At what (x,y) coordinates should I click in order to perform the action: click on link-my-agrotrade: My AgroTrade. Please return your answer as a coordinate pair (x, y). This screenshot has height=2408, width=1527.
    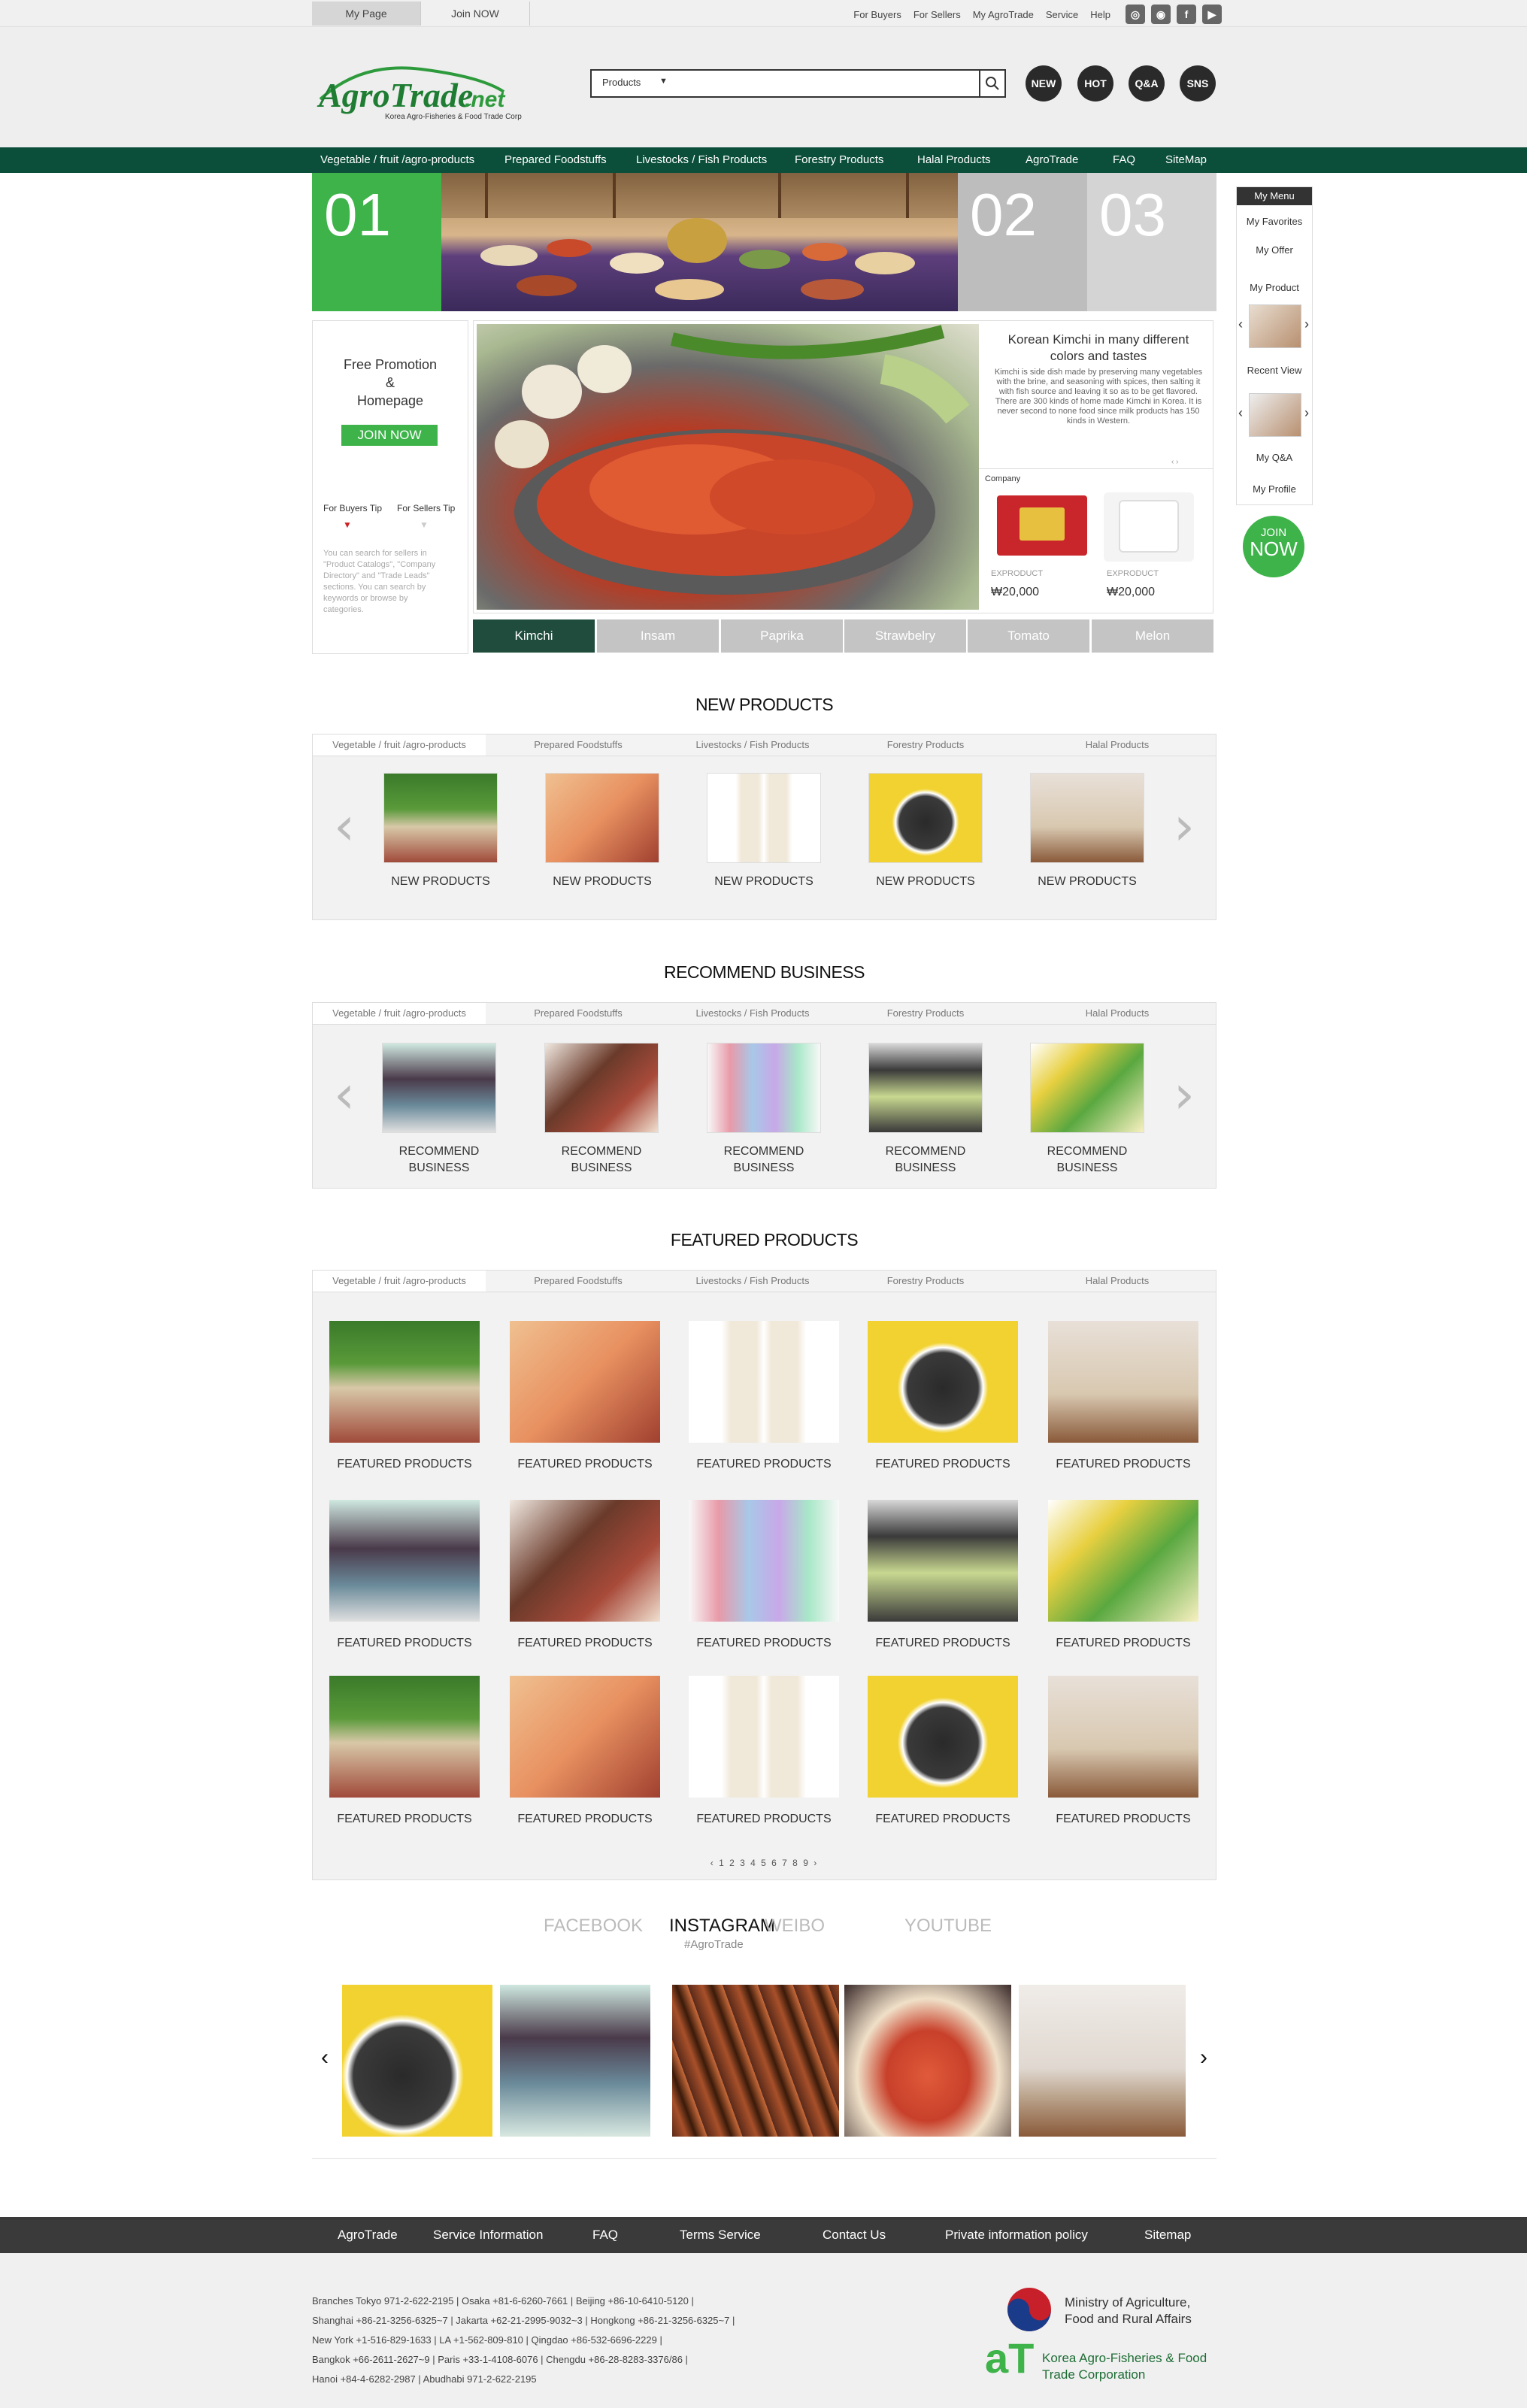
    Looking at the image, I should click on (1003, 14).